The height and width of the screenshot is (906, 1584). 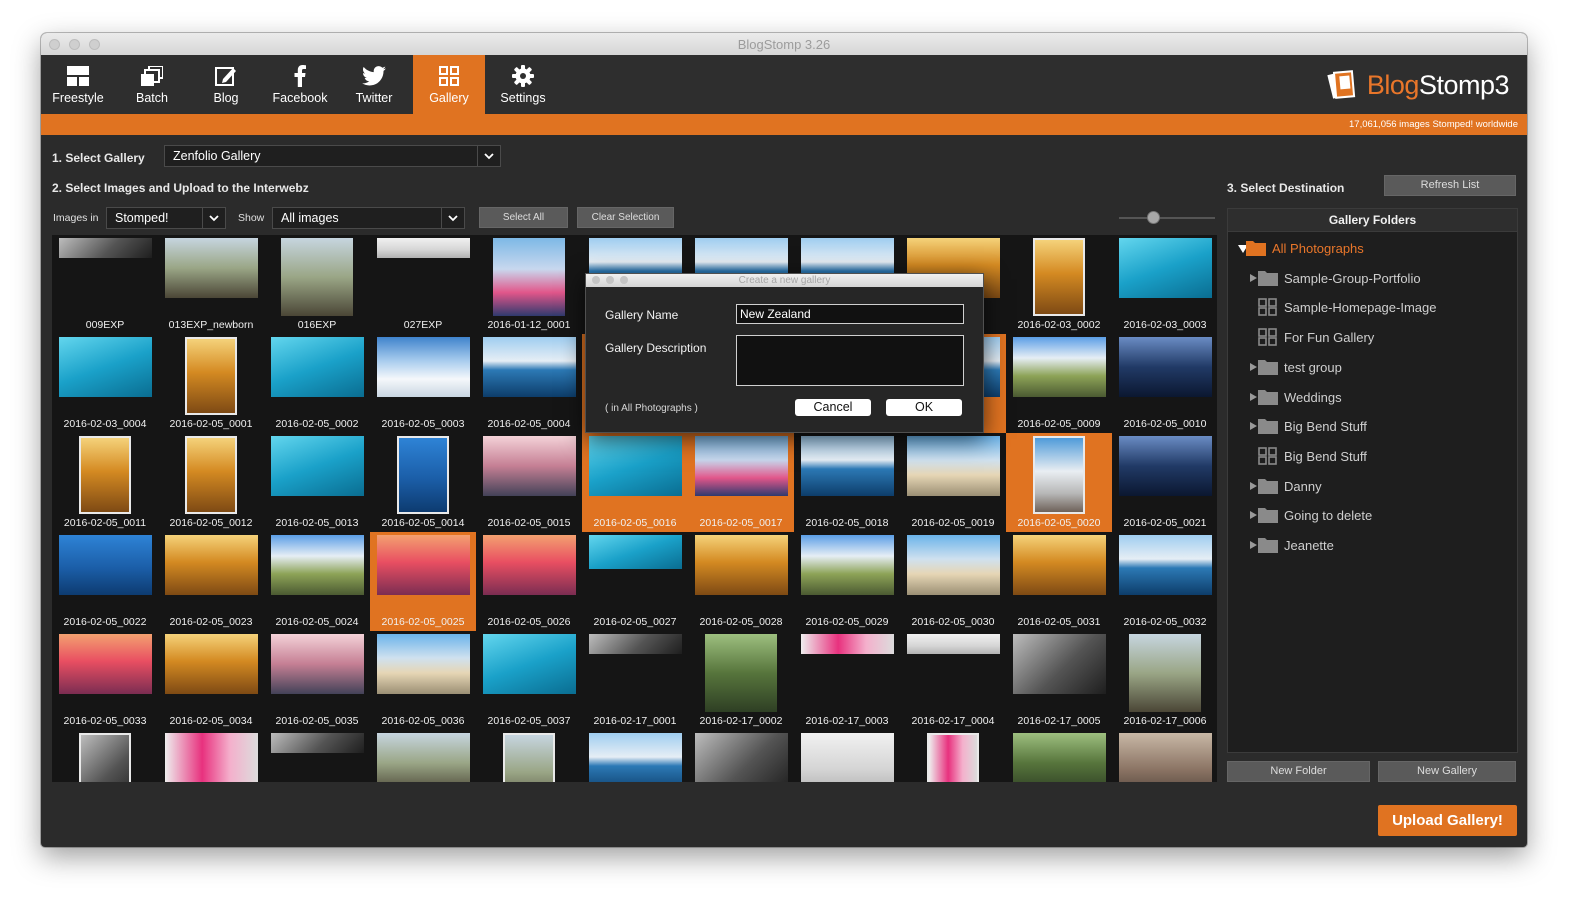 I want to click on image-tile: 2016-02-05_0027, so click(x=635, y=581).